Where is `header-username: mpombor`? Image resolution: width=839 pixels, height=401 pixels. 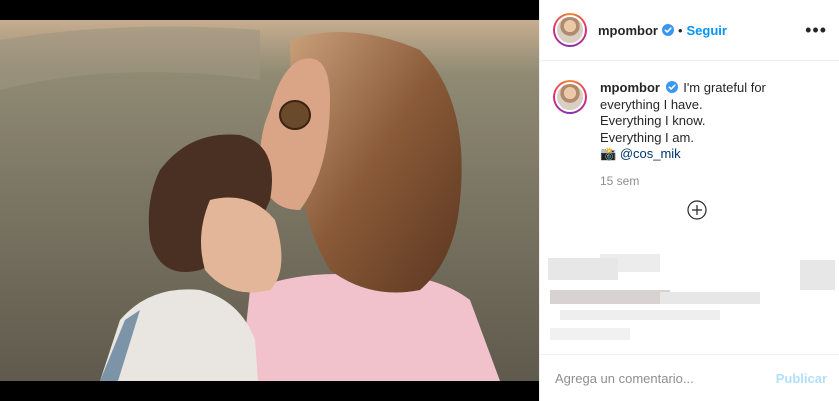 header-username: mpombor is located at coordinates (628, 30).